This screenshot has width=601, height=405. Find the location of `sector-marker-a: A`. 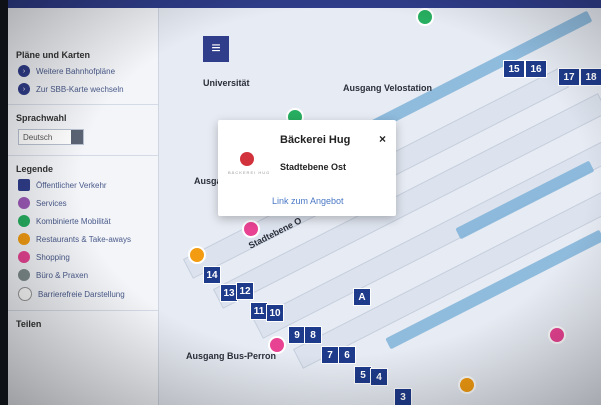

sector-marker-a: A is located at coordinates (362, 297).